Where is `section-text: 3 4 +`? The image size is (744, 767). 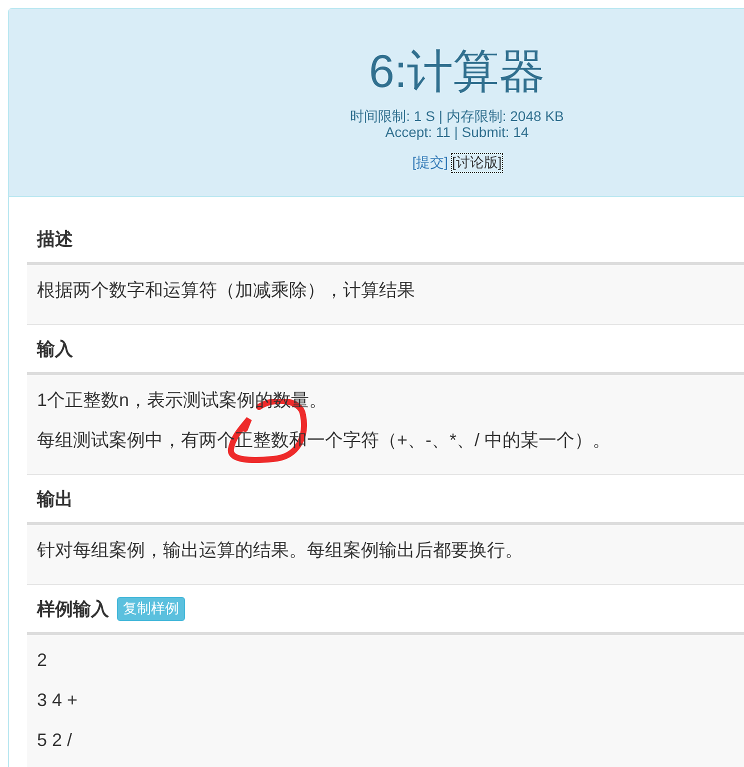
section-text: 3 4 + is located at coordinates (58, 700).